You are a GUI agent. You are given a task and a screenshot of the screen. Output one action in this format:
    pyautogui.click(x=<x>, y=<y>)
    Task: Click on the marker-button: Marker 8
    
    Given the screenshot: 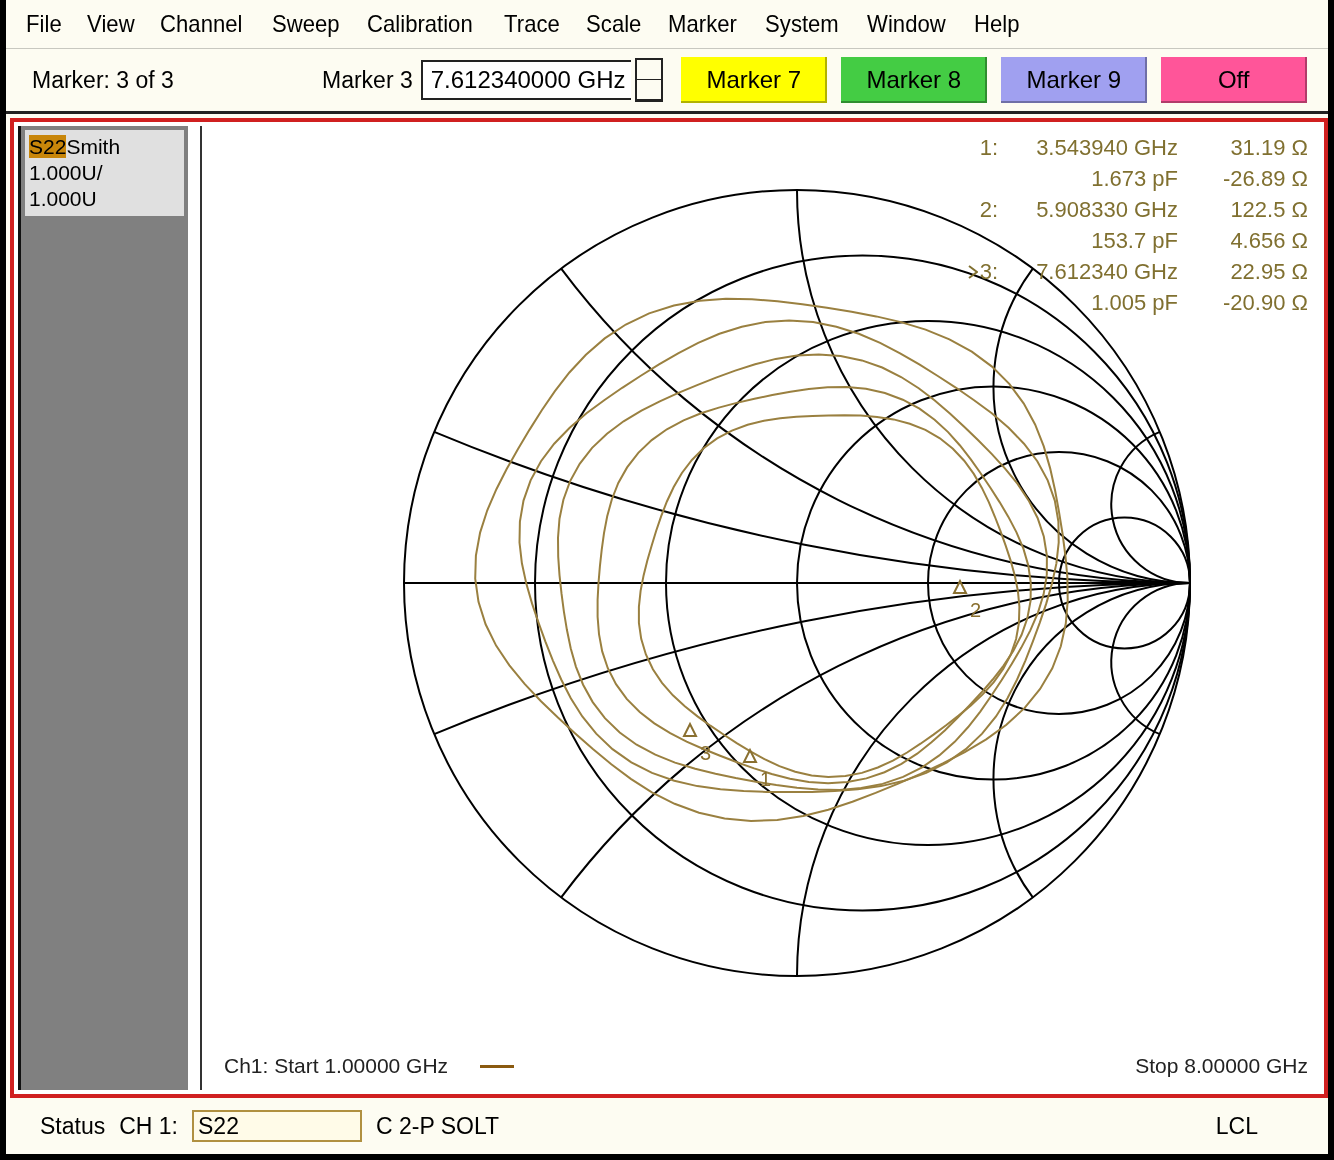 What is the action you would take?
    pyautogui.click(x=913, y=80)
    